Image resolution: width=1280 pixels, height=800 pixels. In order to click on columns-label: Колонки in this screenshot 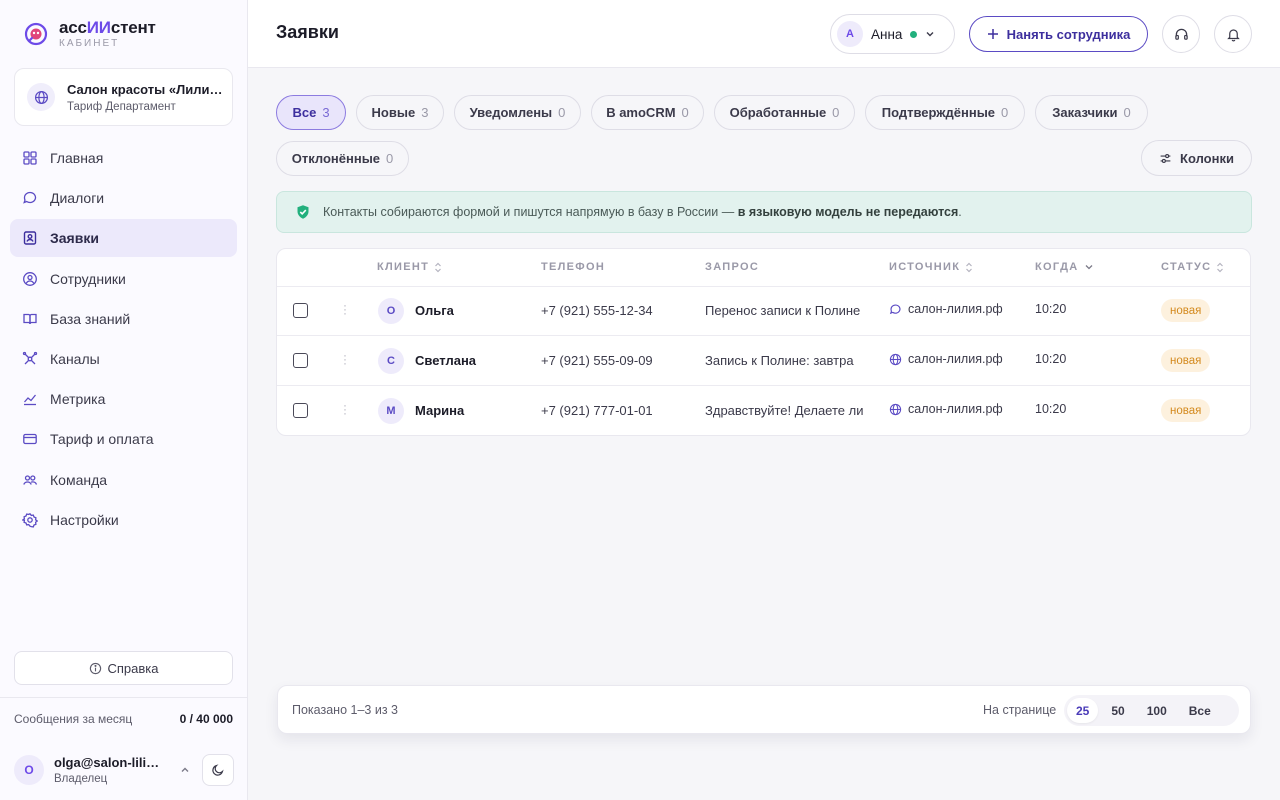, I will do `click(1207, 158)`.